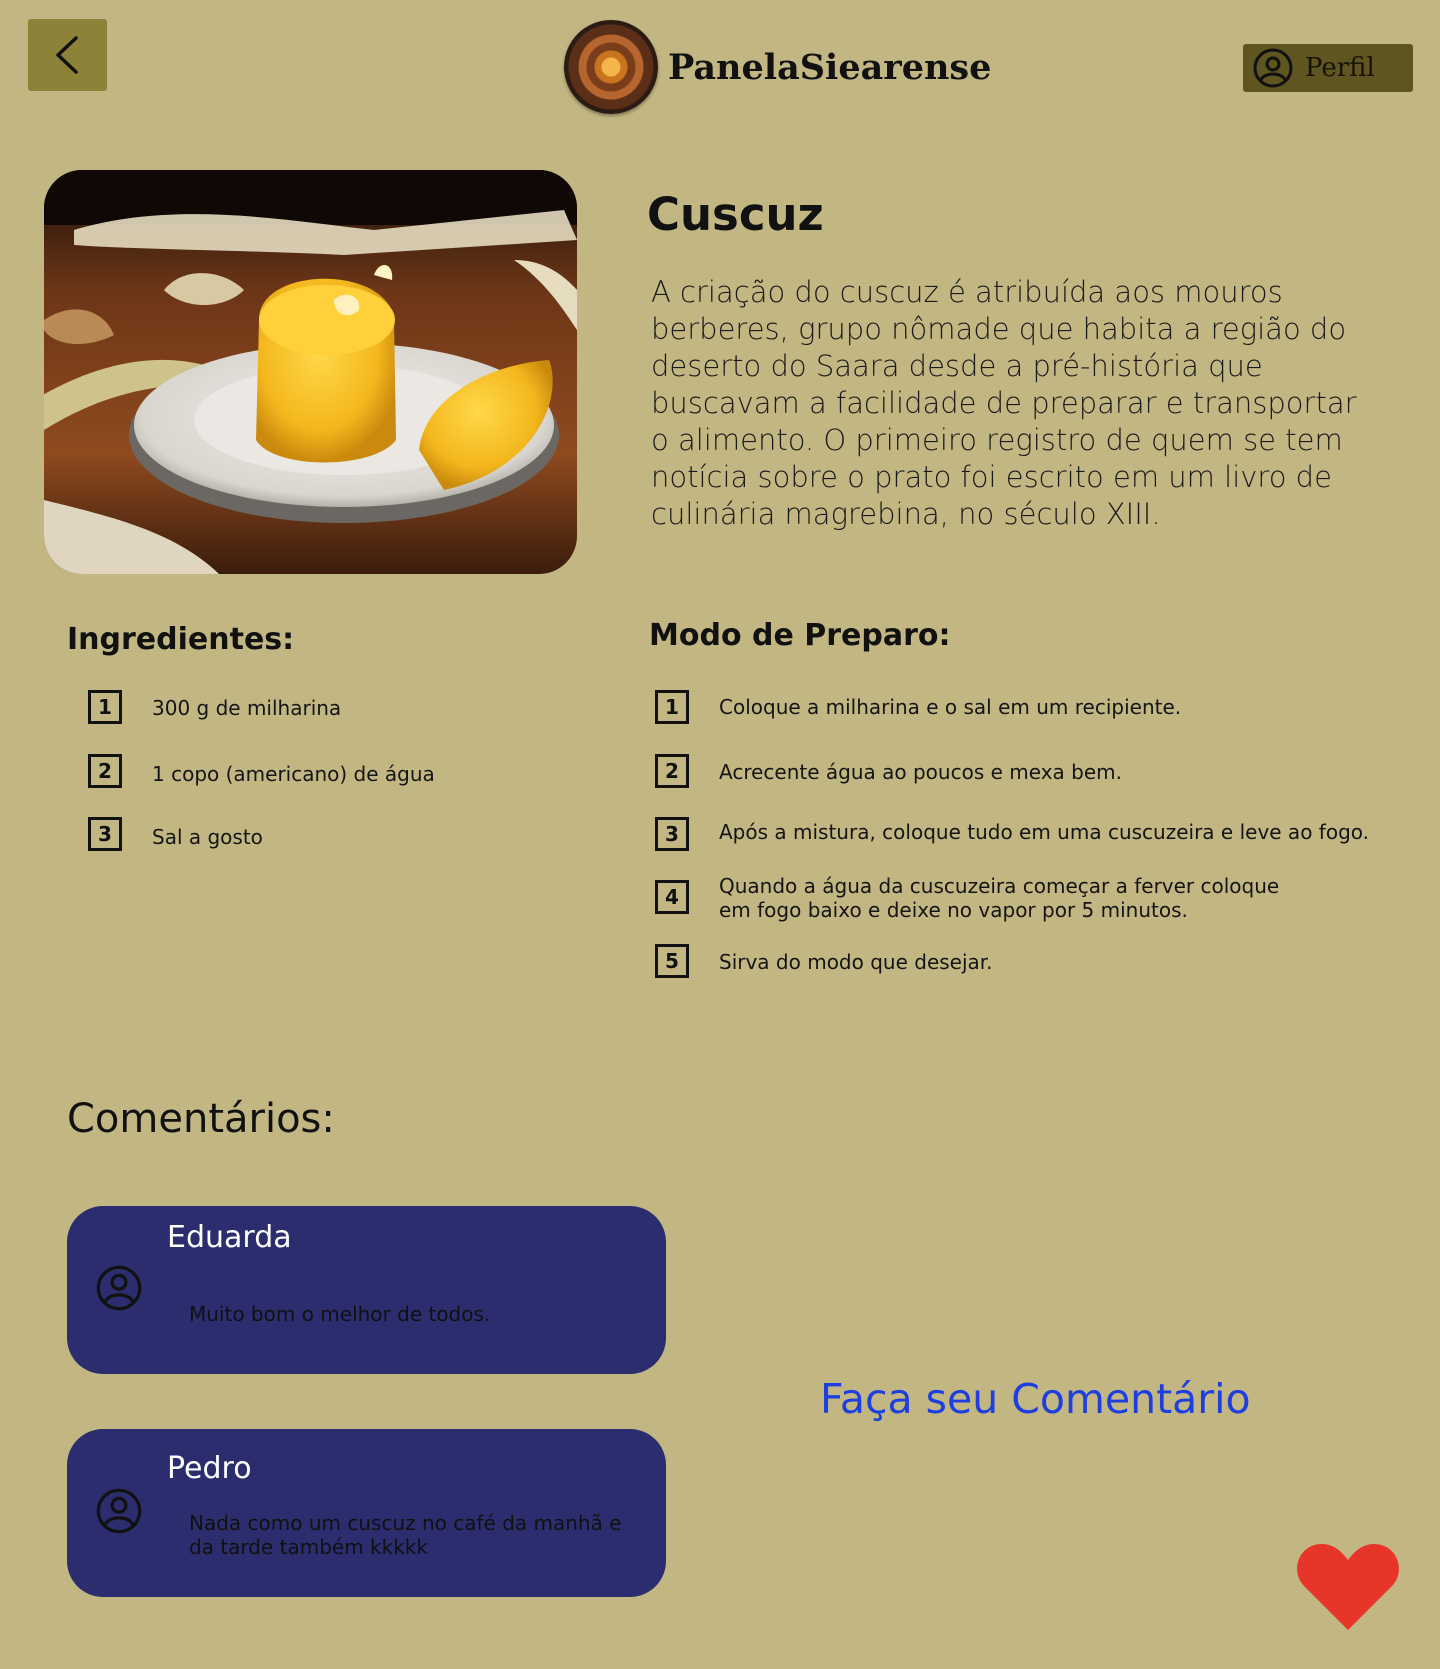 This screenshot has width=1440, height=1669. Describe the element at coordinates (105, 771) in the screenshot. I see `ingredient-number: 2` at that location.